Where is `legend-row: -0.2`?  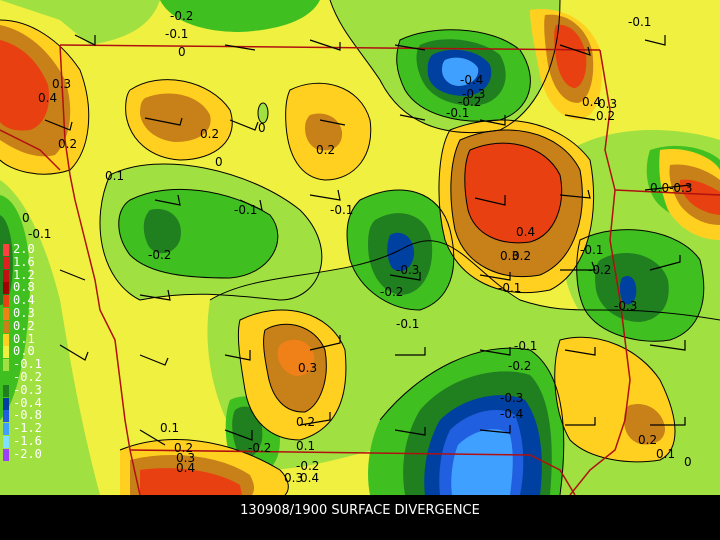 legend-row: -0.2 is located at coordinates (27, 377).